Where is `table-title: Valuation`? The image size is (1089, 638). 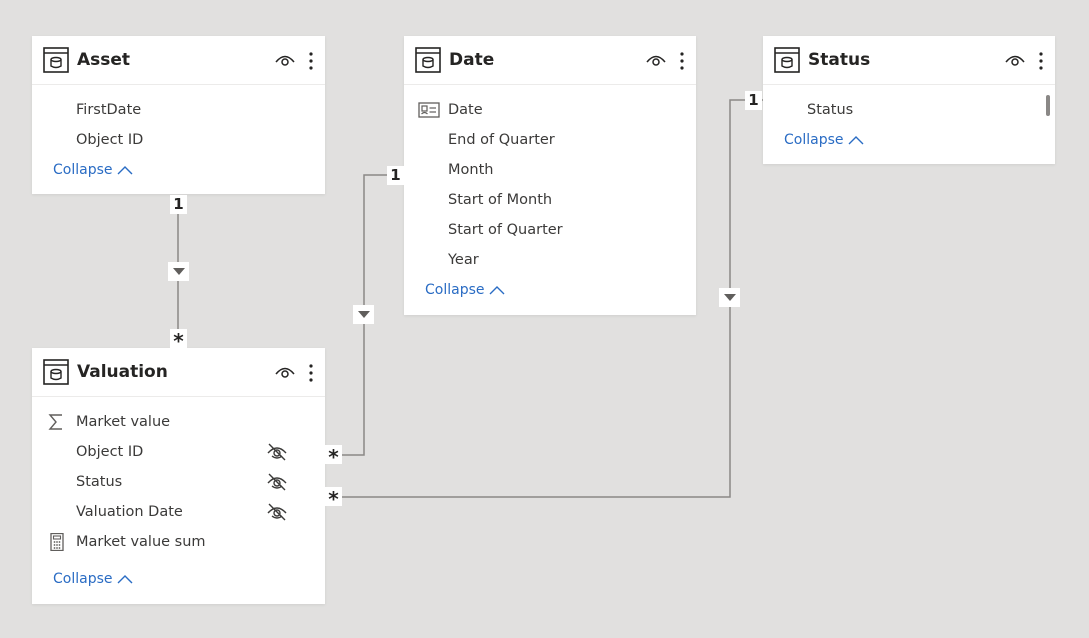 table-title: Valuation is located at coordinates (122, 372).